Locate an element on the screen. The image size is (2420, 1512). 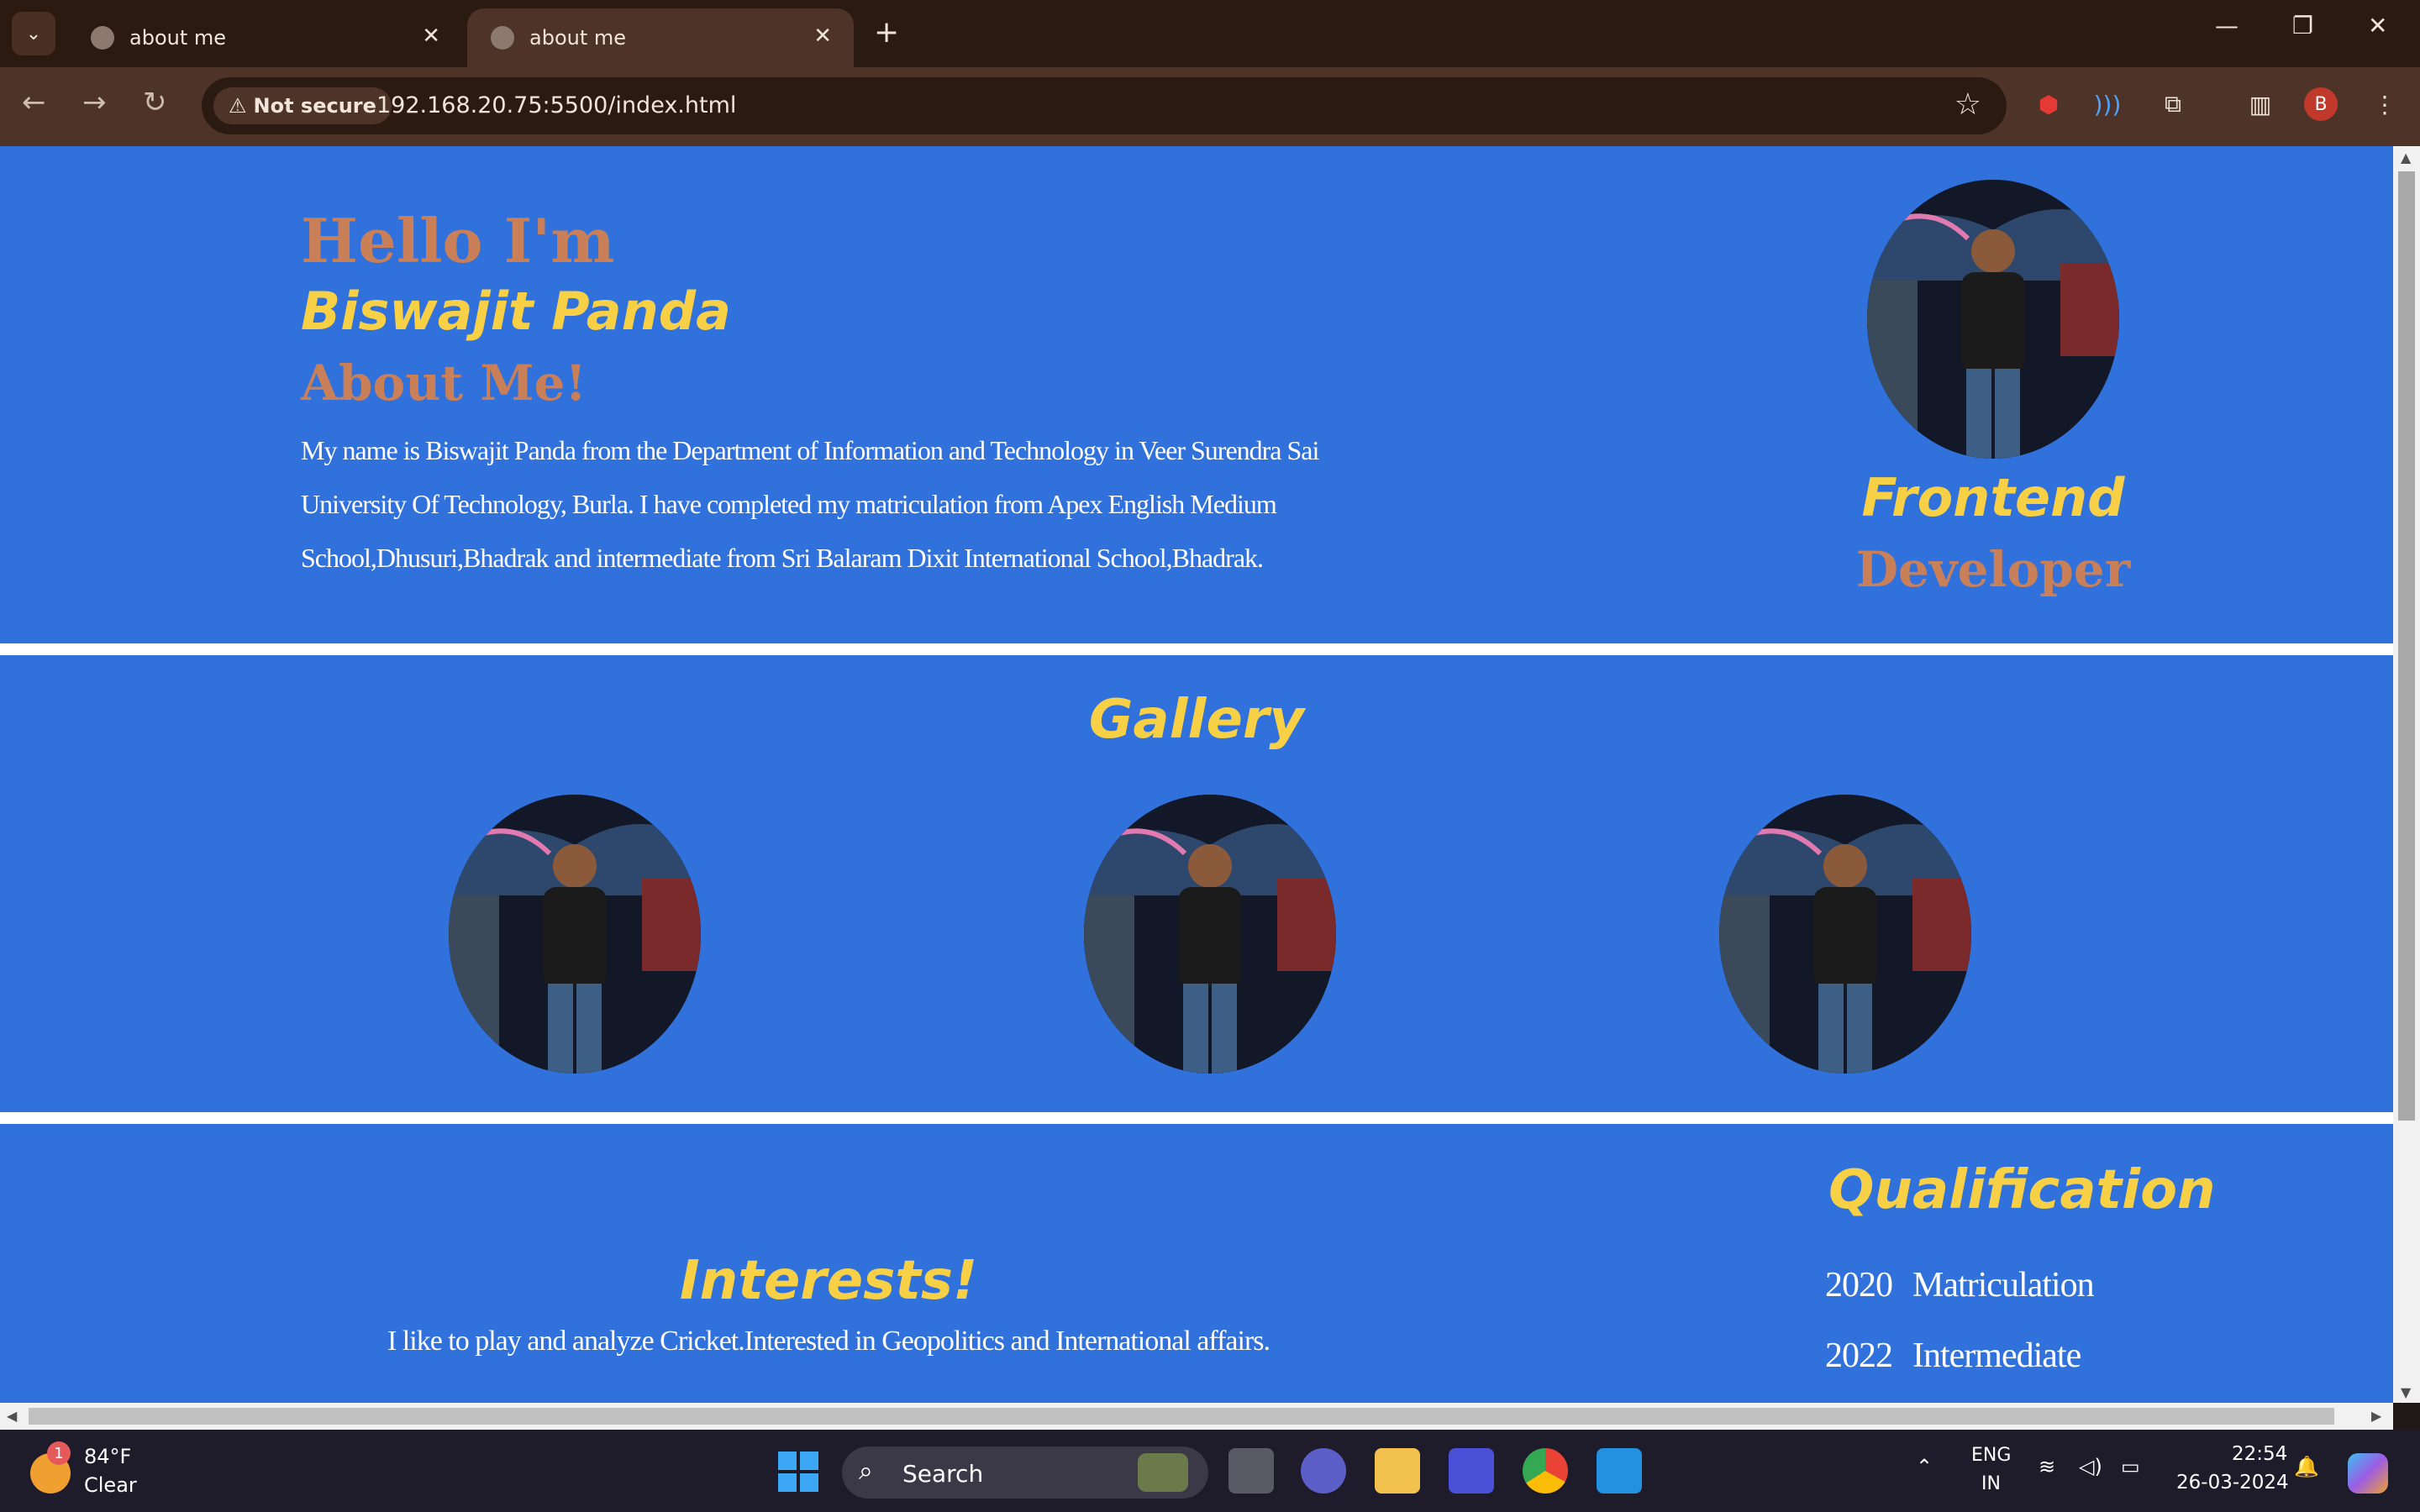
close-window-icon: ✕ is located at coordinates (2377, 25).